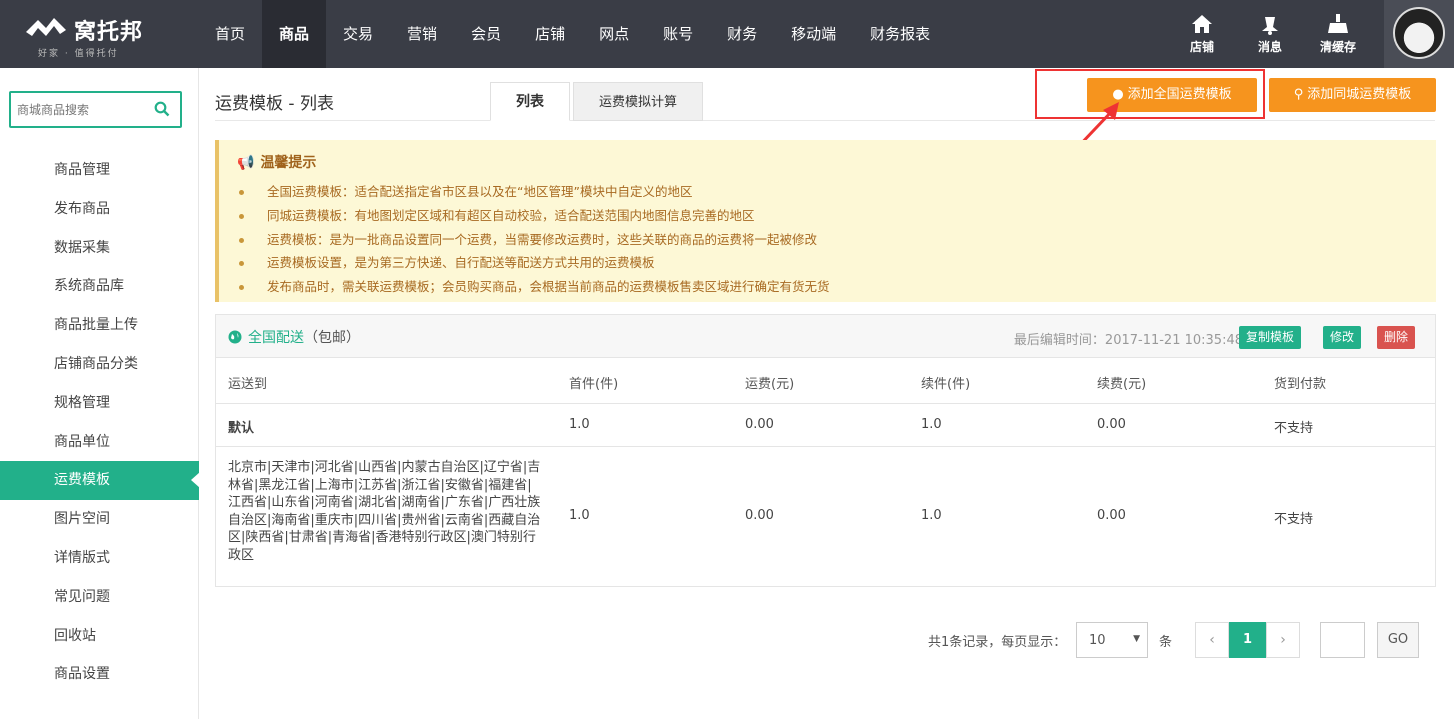  What do you see at coordinates (241, 428) in the screenshot?
I see `table-cell: 默认` at bounding box center [241, 428].